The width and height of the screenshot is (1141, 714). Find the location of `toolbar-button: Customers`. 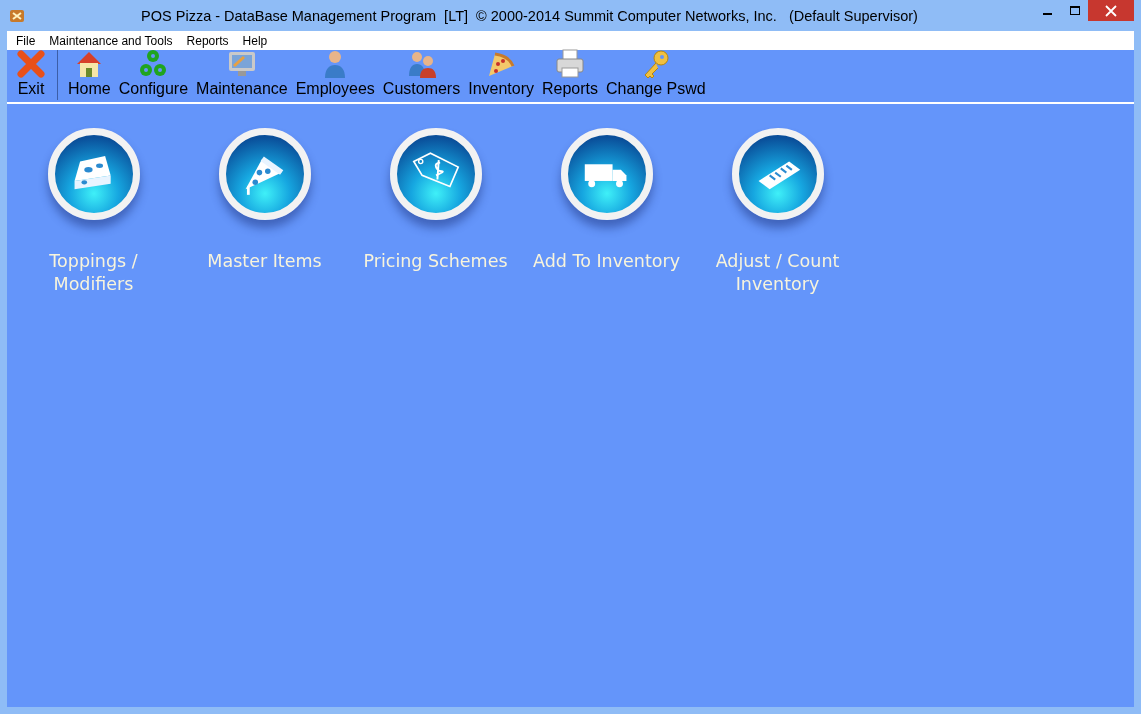

toolbar-button: Customers is located at coordinates (421, 72).